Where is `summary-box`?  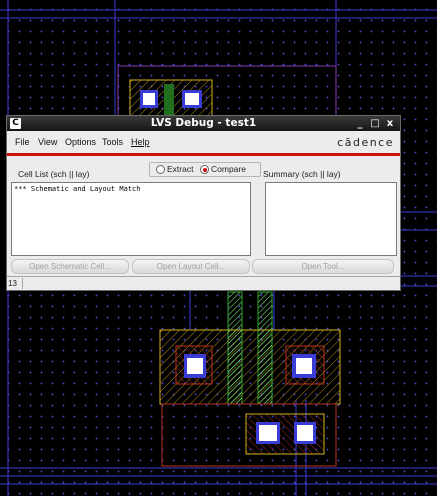
summary-box is located at coordinates (331, 219).